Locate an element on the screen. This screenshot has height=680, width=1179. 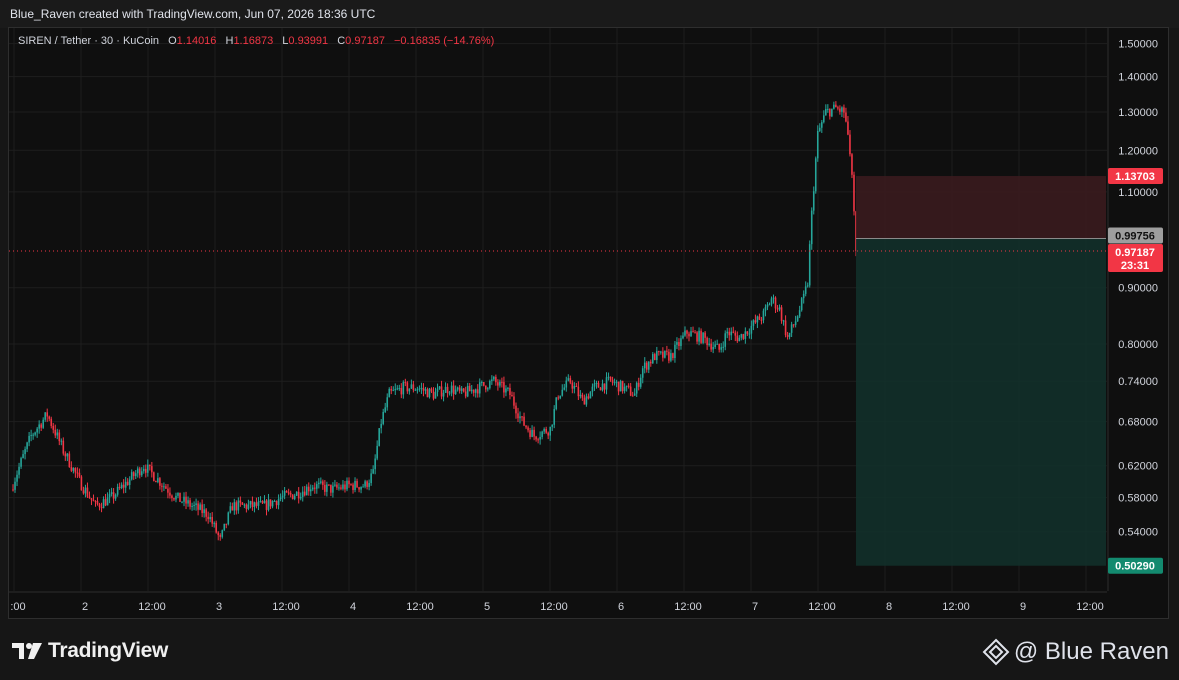
x-tick-label: 8 is located at coordinates (889, 607).